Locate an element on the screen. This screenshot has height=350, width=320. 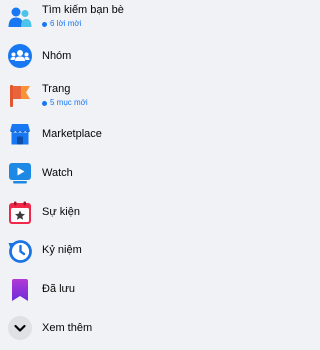
sidebar-item-label: Watch is located at coordinates (57, 173).